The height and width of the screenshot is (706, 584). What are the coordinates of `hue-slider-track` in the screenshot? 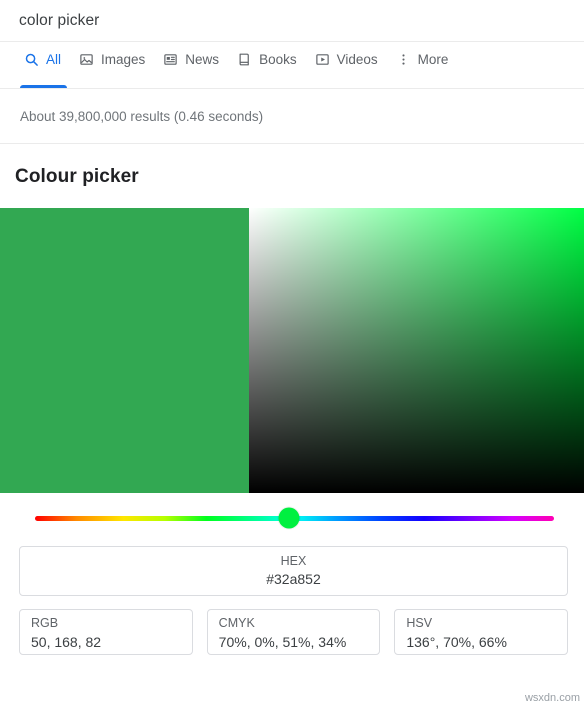 It's located at (294, 518).